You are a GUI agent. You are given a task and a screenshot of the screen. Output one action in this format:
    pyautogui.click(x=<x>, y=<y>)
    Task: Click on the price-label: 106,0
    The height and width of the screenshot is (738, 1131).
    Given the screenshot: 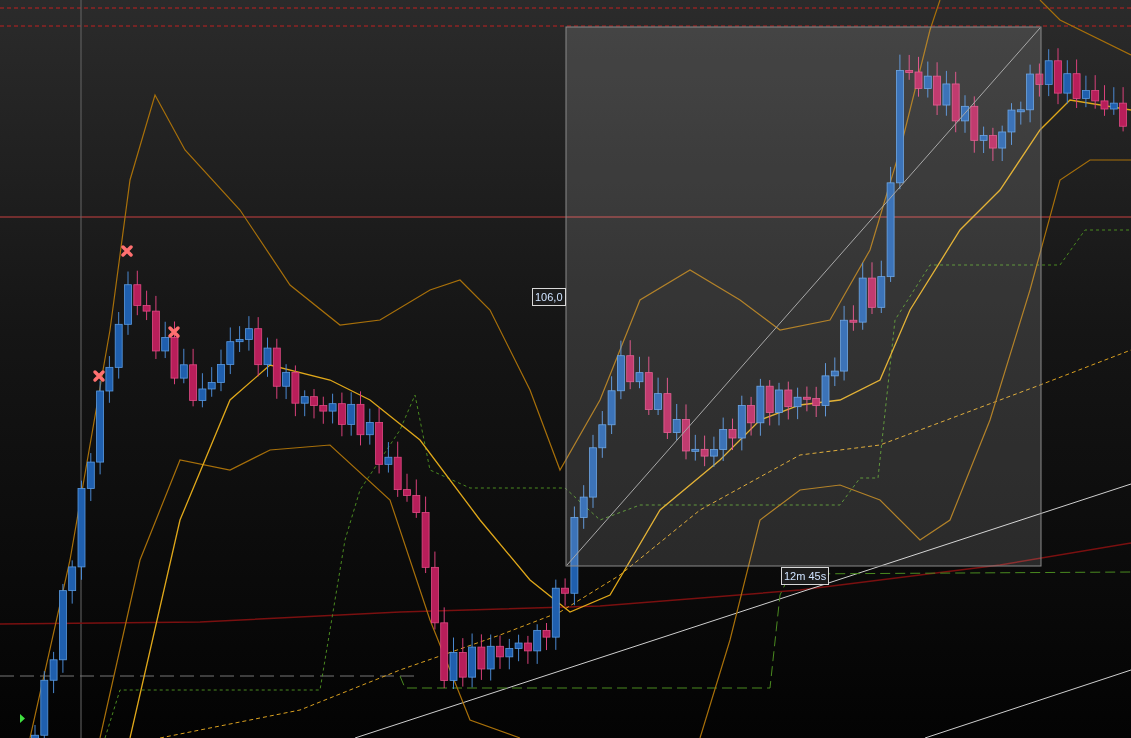 What is the action you would take?
    pyautogui.click(x=549, y=297)
    